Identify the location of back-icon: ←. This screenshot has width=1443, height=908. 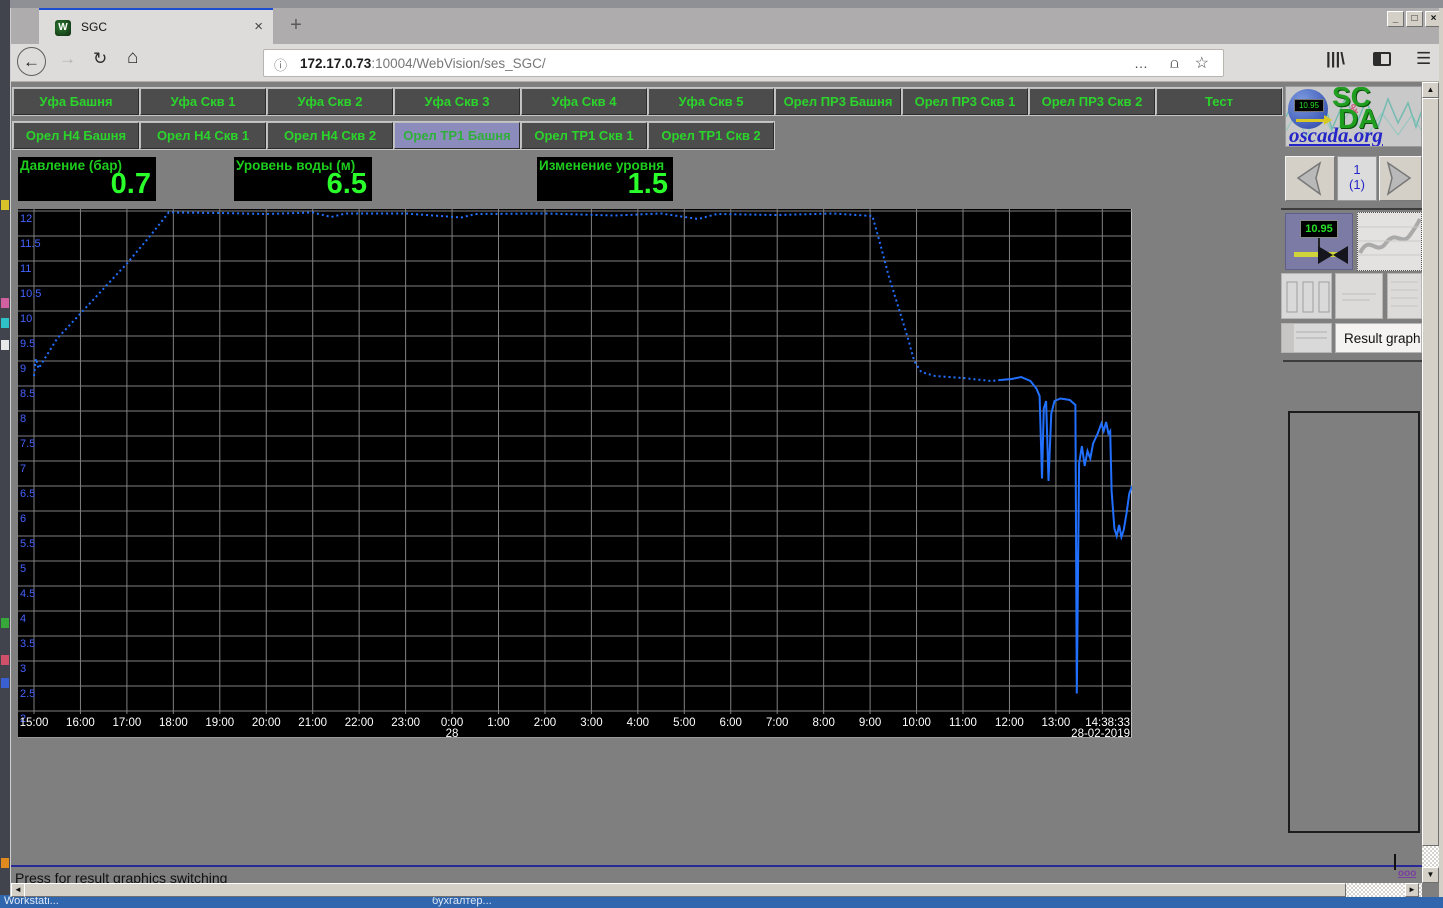
(31, 61).